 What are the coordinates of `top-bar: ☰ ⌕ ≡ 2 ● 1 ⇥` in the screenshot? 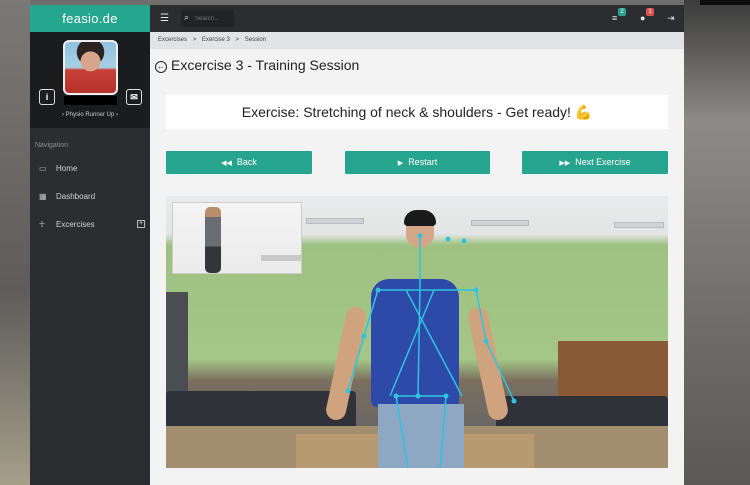 It's located at (417, 18).